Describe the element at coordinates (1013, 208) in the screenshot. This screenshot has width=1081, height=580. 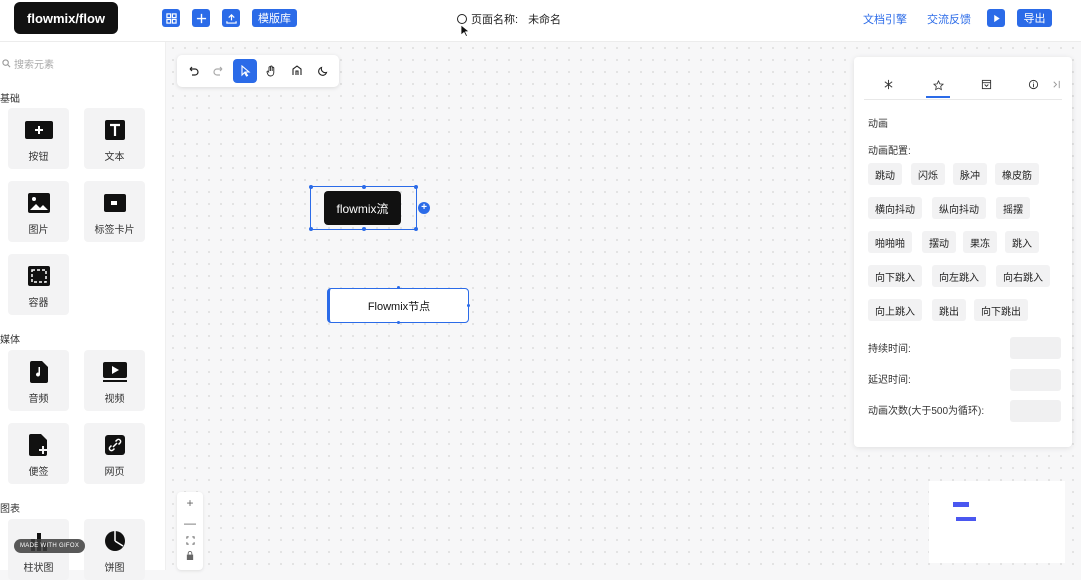
I see `animation-chip: 摇摆` at that location.